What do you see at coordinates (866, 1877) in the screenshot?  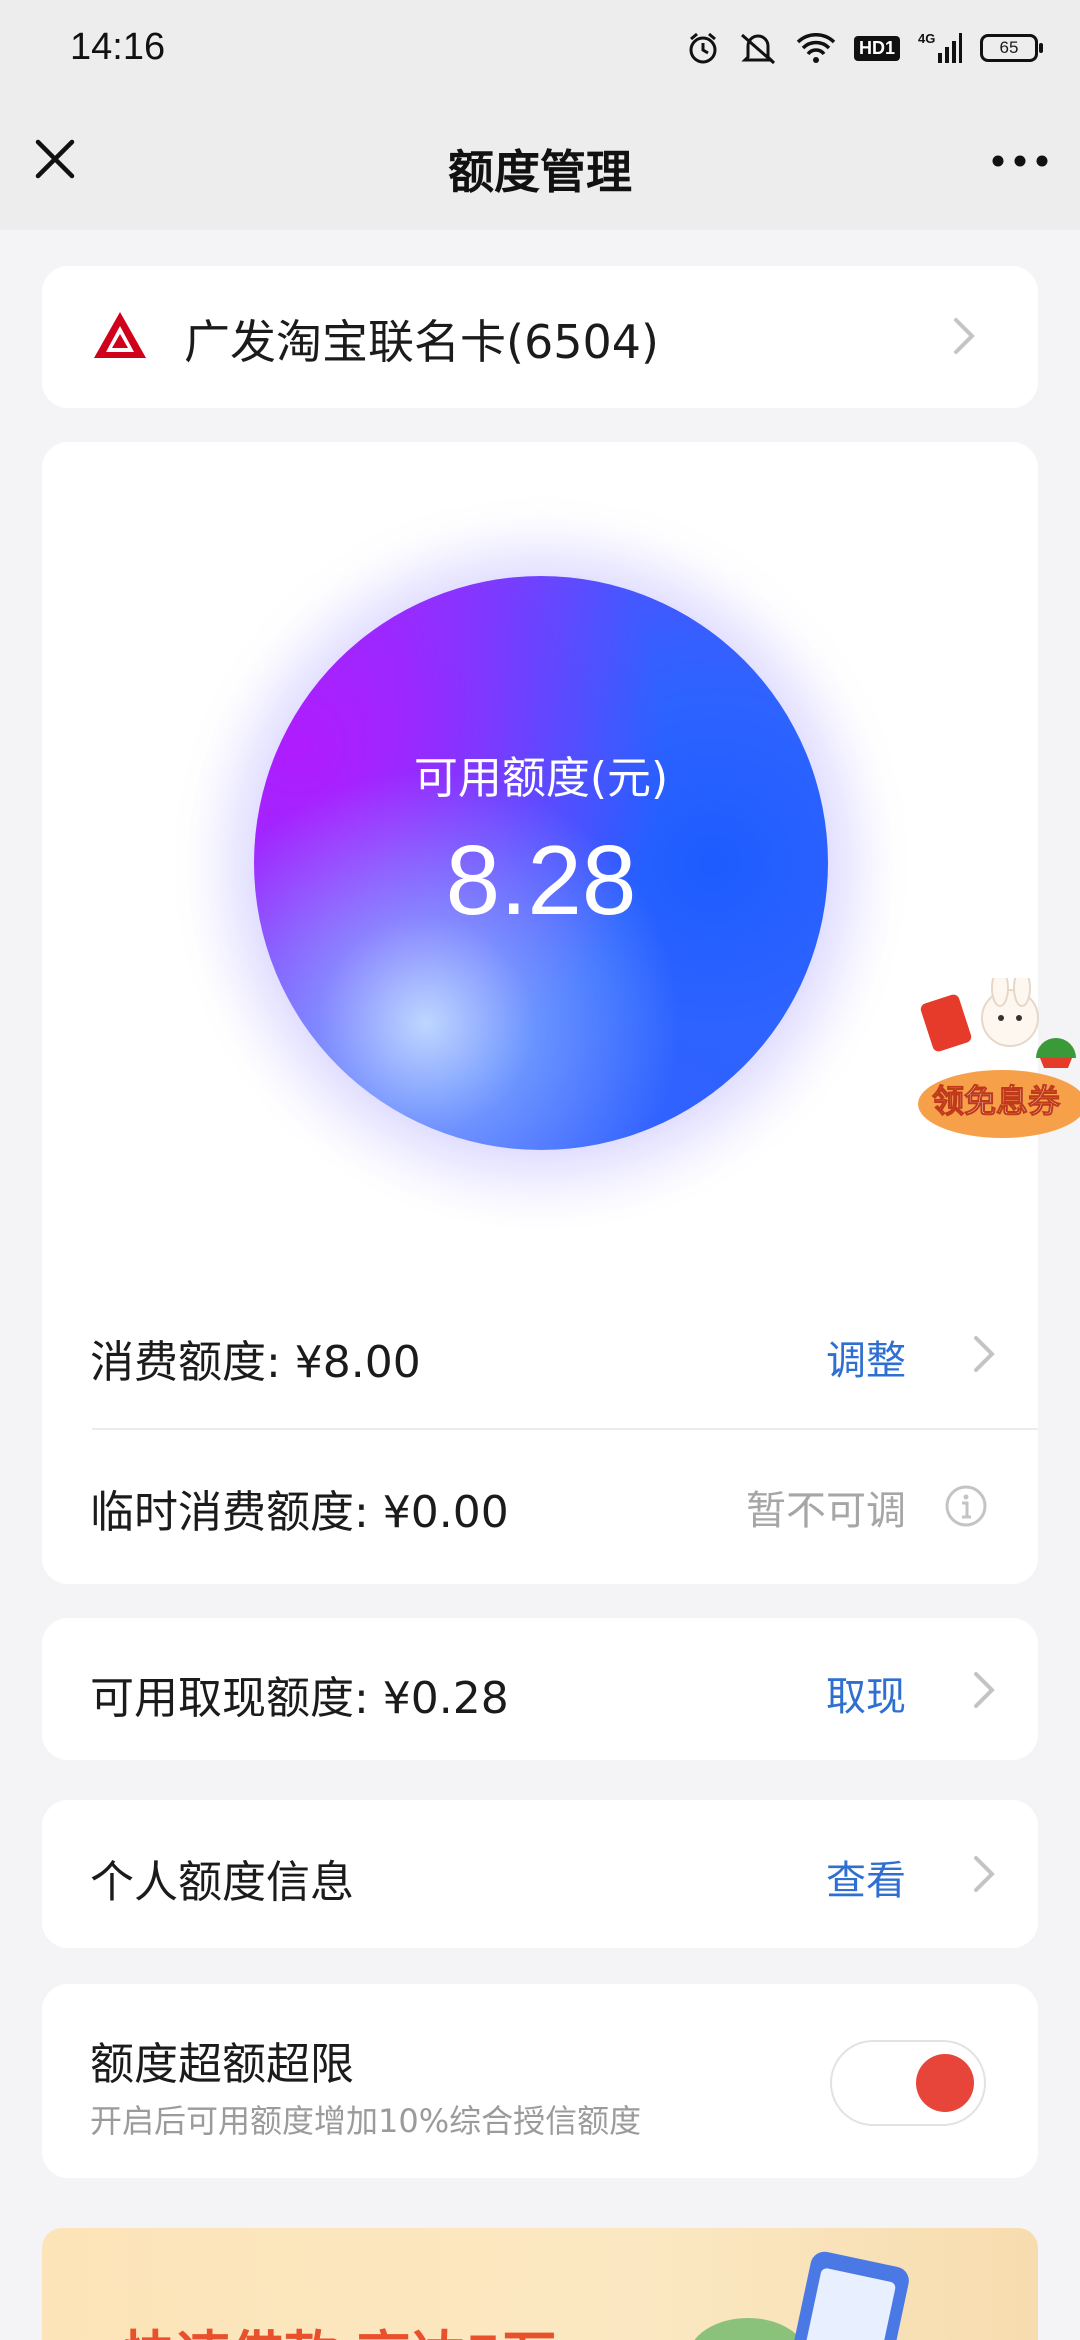 I see `view-link: 查看` at bounding box center [866, 1877].